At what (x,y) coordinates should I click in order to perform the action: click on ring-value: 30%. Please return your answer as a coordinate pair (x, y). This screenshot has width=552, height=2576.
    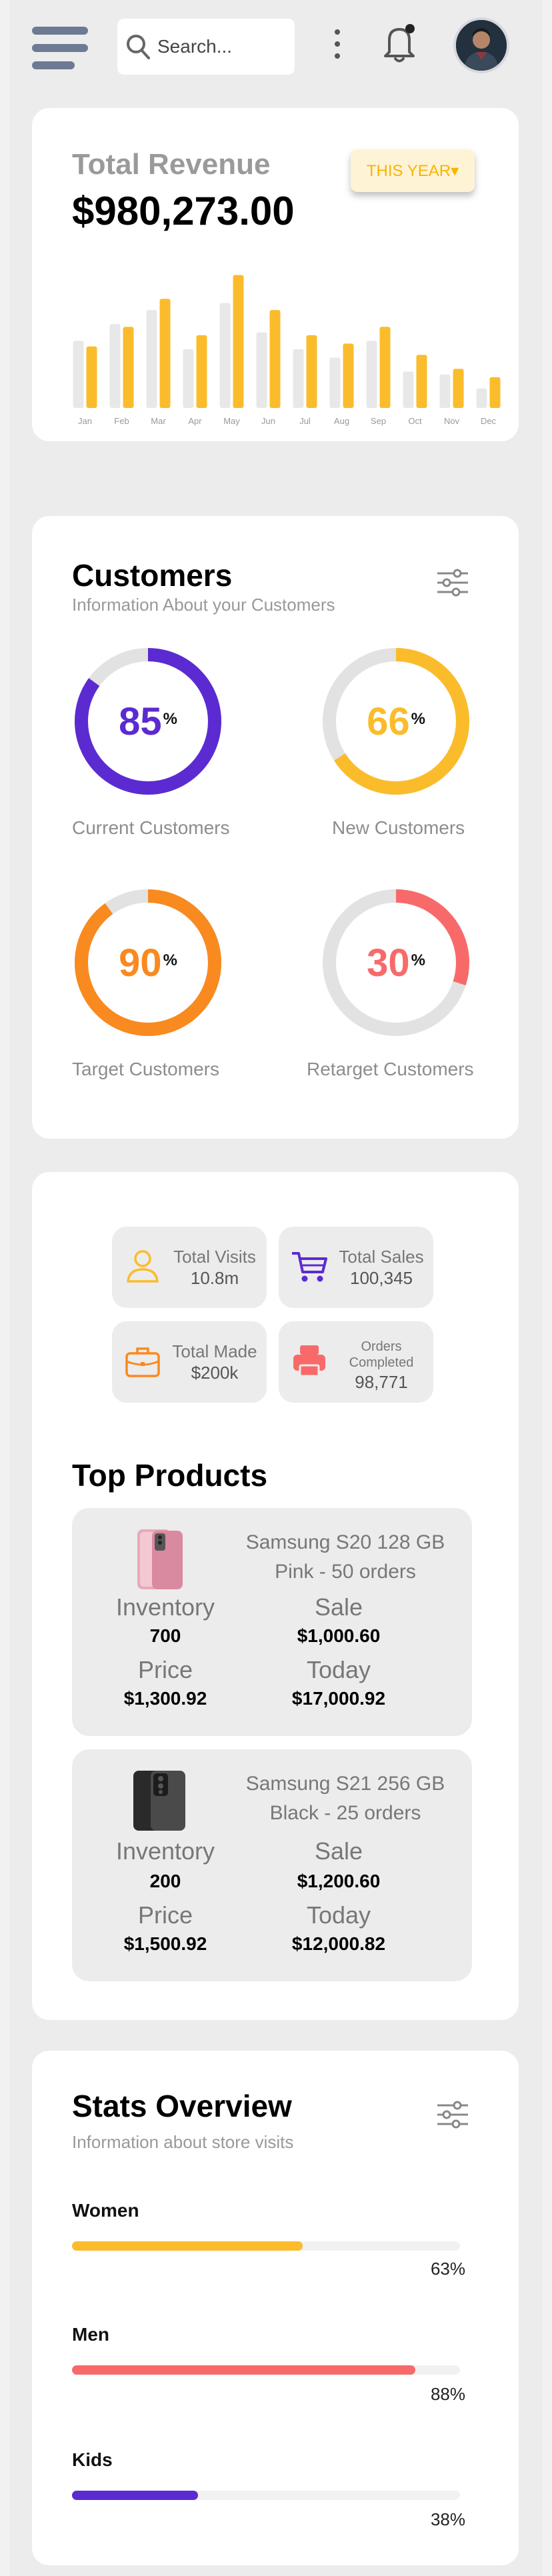
    Looking at the image, I should click on (396, 962).